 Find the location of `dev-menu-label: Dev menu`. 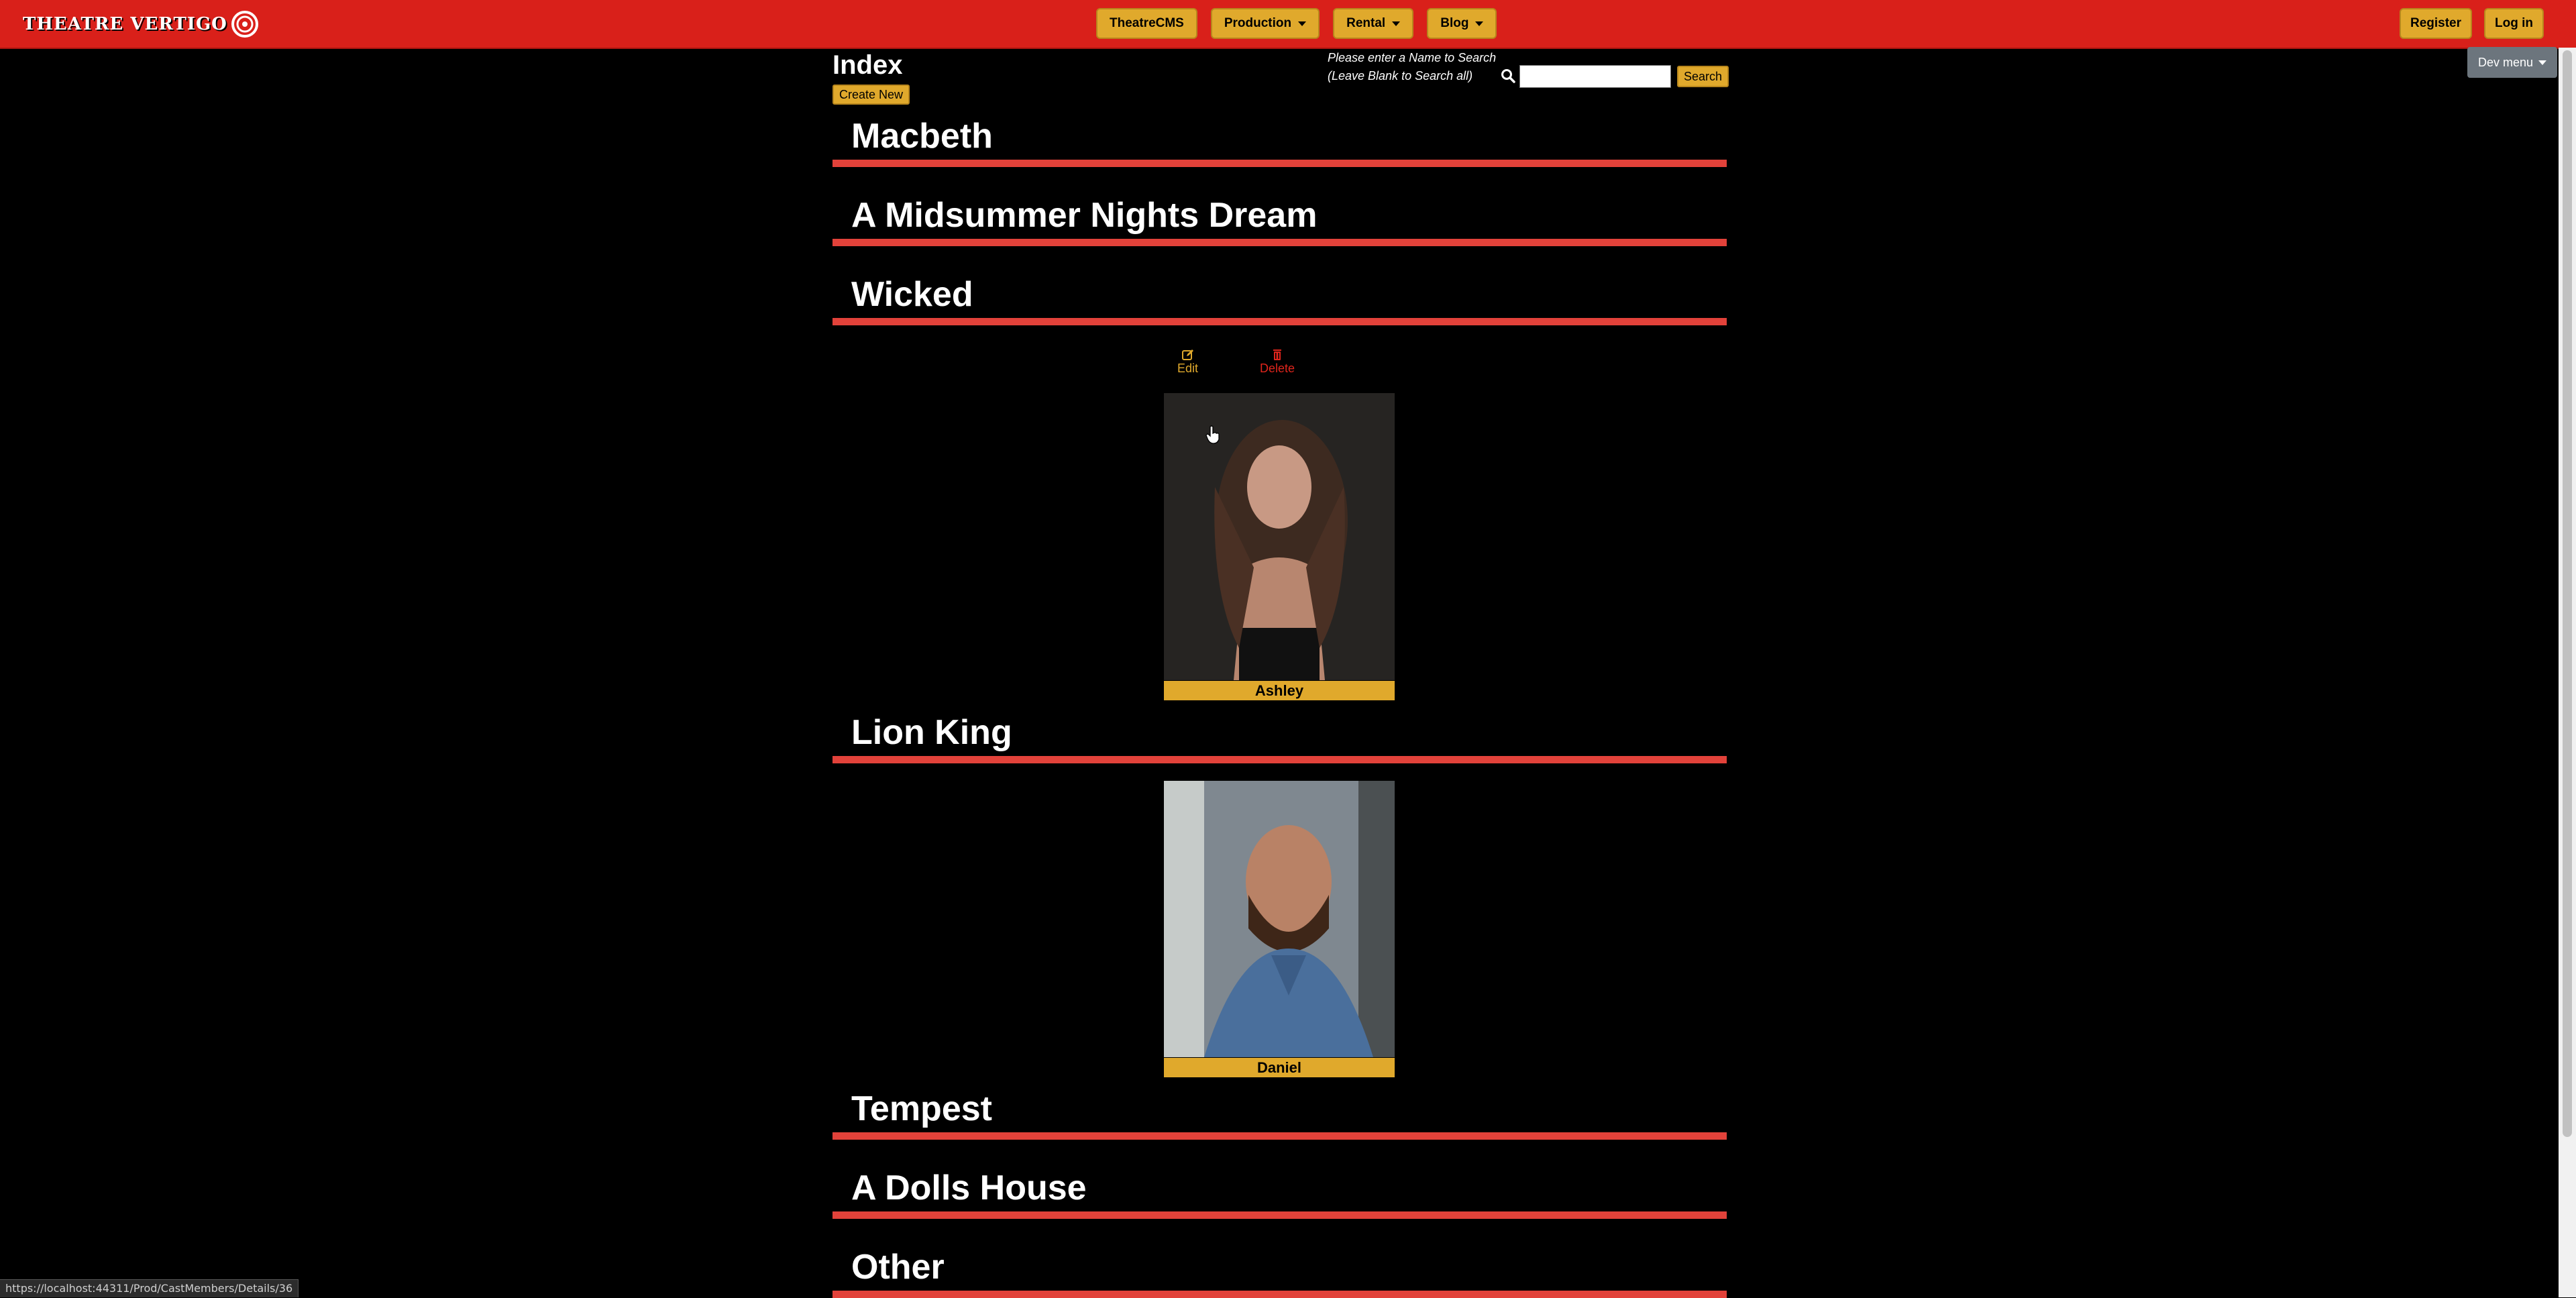

dev-menu-label: Dev menu is located at coordinates (2505, 62).